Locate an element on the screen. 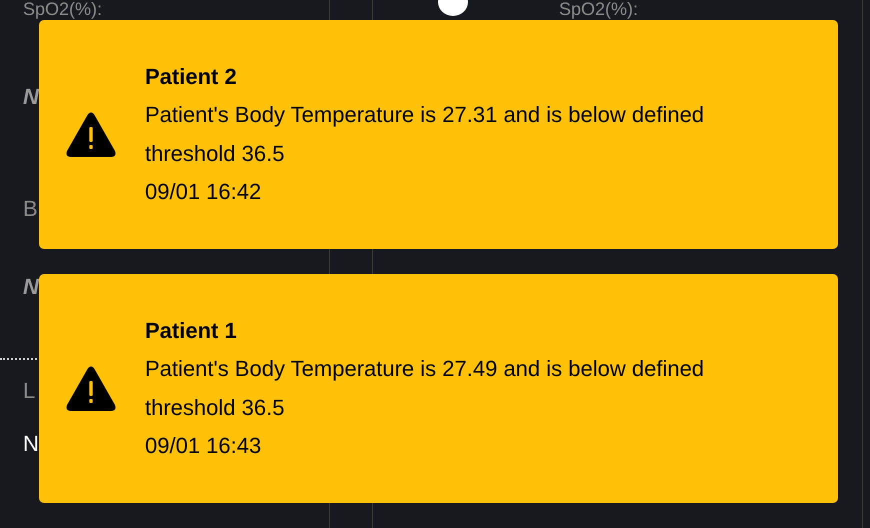  field-label: B is located at coordinates (30, 209).